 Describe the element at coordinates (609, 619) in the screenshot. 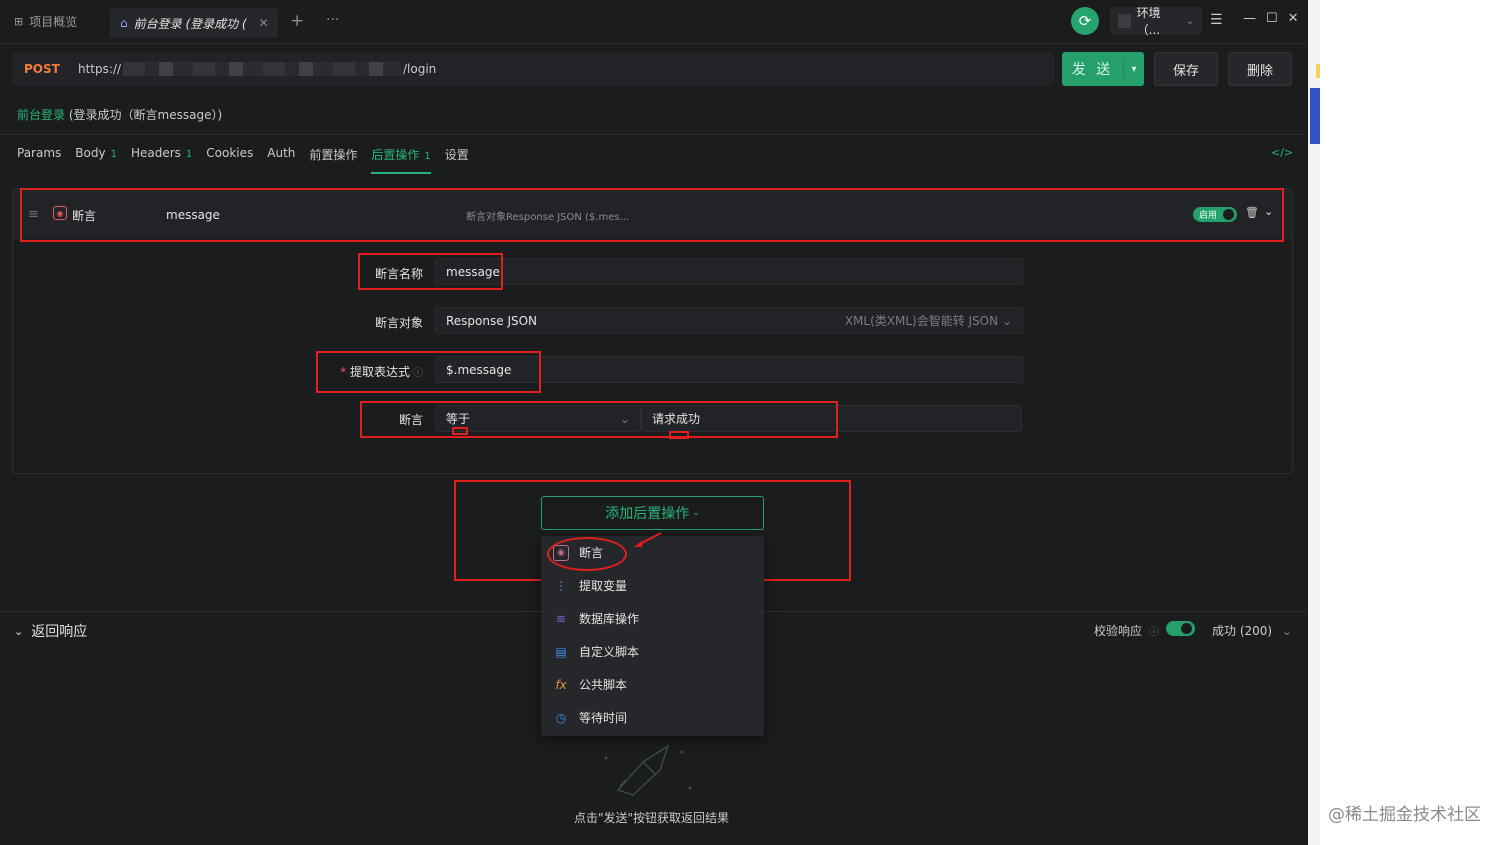

I see `menu-label: 数据库操作` at that location.